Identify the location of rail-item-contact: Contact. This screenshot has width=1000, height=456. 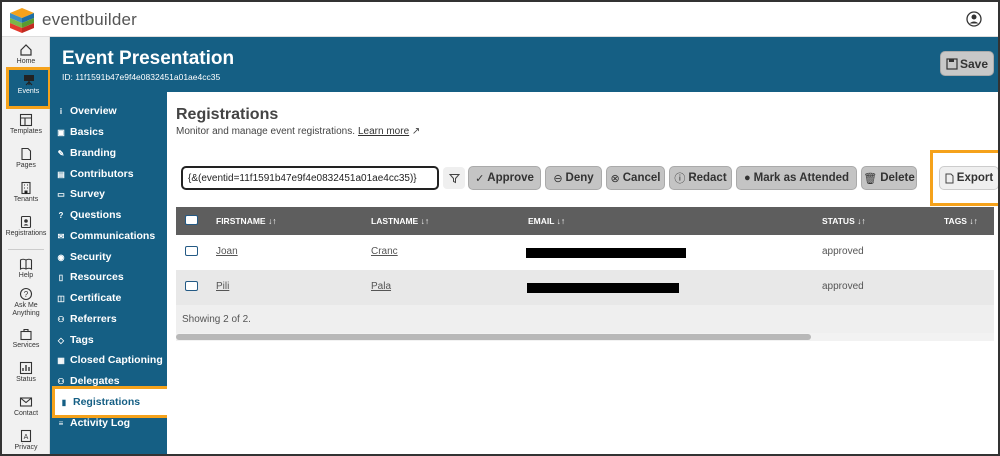
(26, 406).